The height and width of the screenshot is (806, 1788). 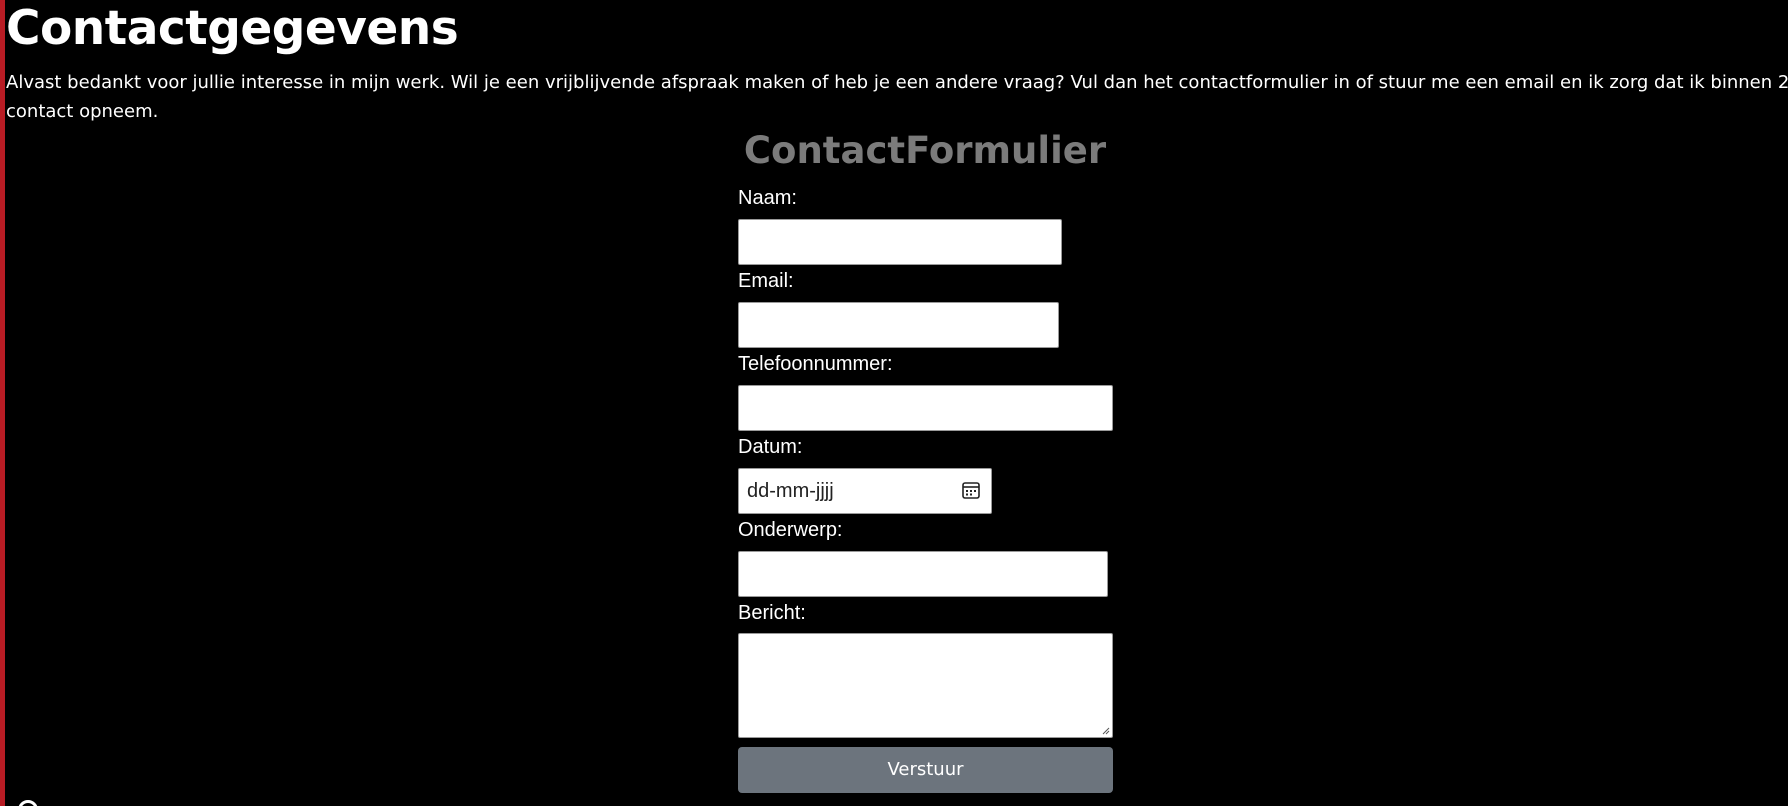 What do you see at coordinates (925, 685) in the screenshot?
I see `message-textarea` at bounding box center [925, 685].